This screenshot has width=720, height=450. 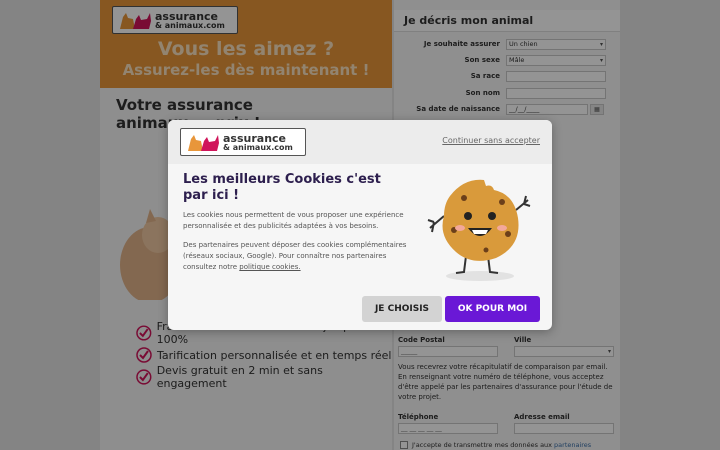 I want to click on choose-cookies-button: JE CHOISIS, so click(x=402, y=309).